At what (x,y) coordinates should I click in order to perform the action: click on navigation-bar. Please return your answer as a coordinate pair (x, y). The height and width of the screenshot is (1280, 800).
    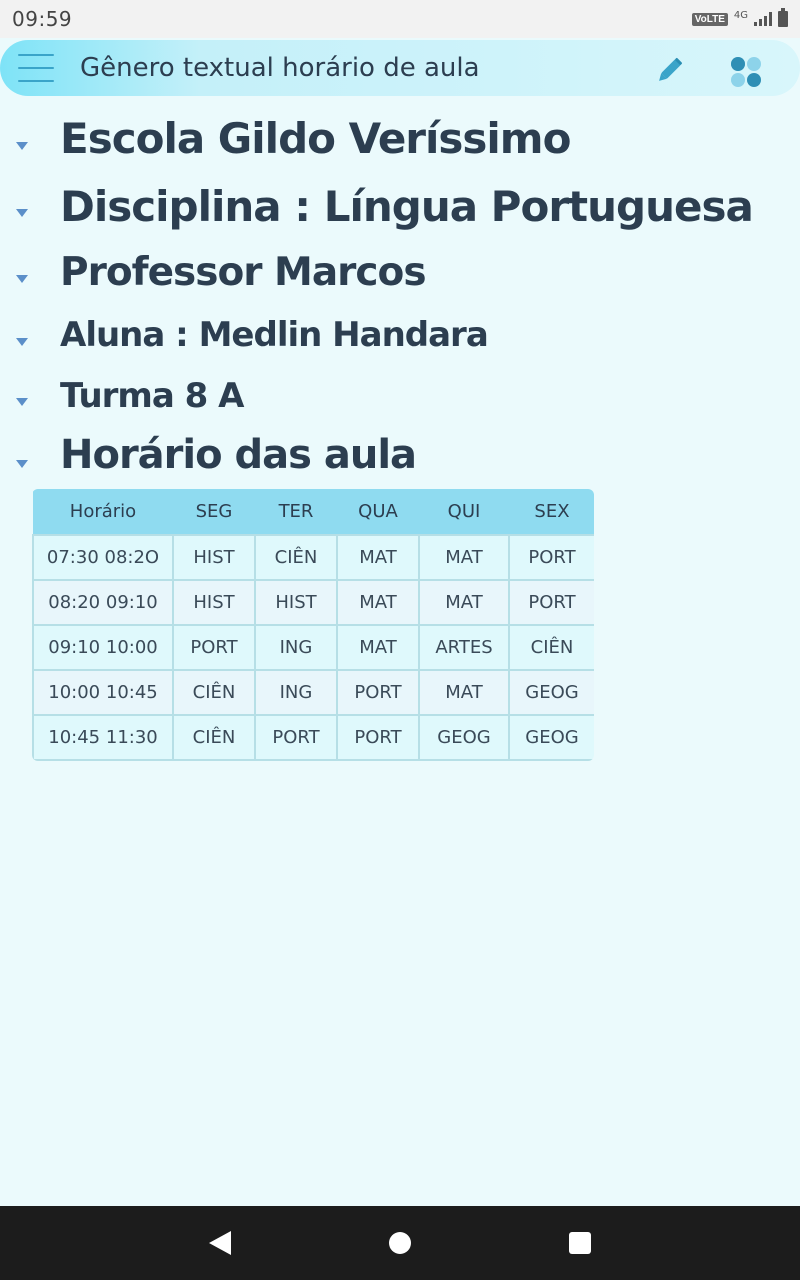
    Looking at the image, I should click on (400, 1243).